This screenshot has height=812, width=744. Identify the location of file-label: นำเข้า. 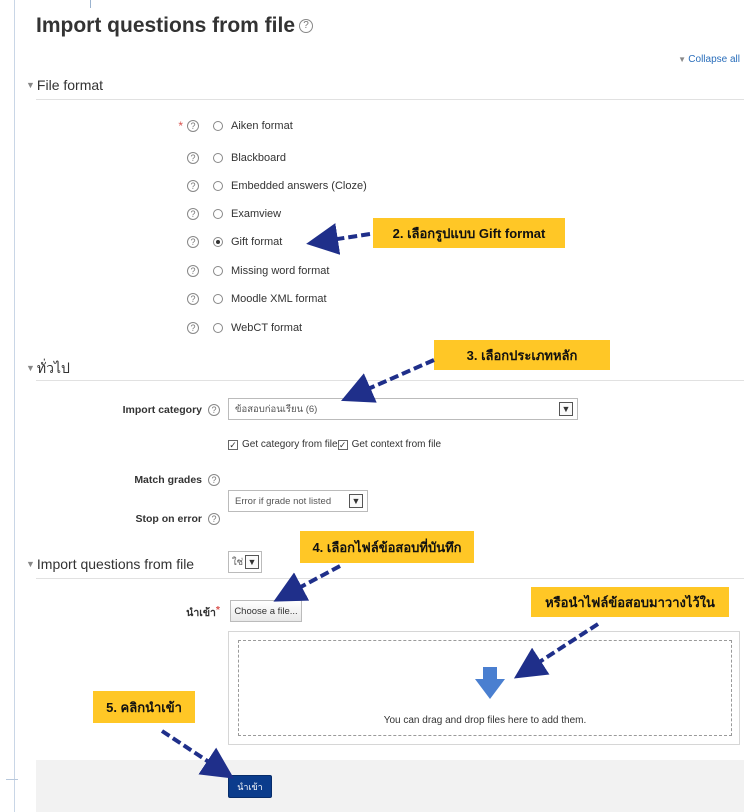
(201, 613).